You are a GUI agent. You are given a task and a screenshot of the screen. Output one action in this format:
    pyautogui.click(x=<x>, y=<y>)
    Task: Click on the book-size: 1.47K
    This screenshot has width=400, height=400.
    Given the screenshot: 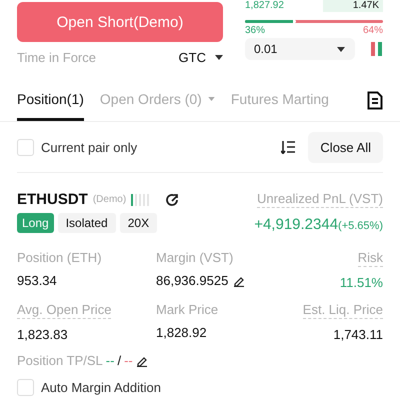 What is the action you would take?
    pyautogui.click(x=352, y=6)
    